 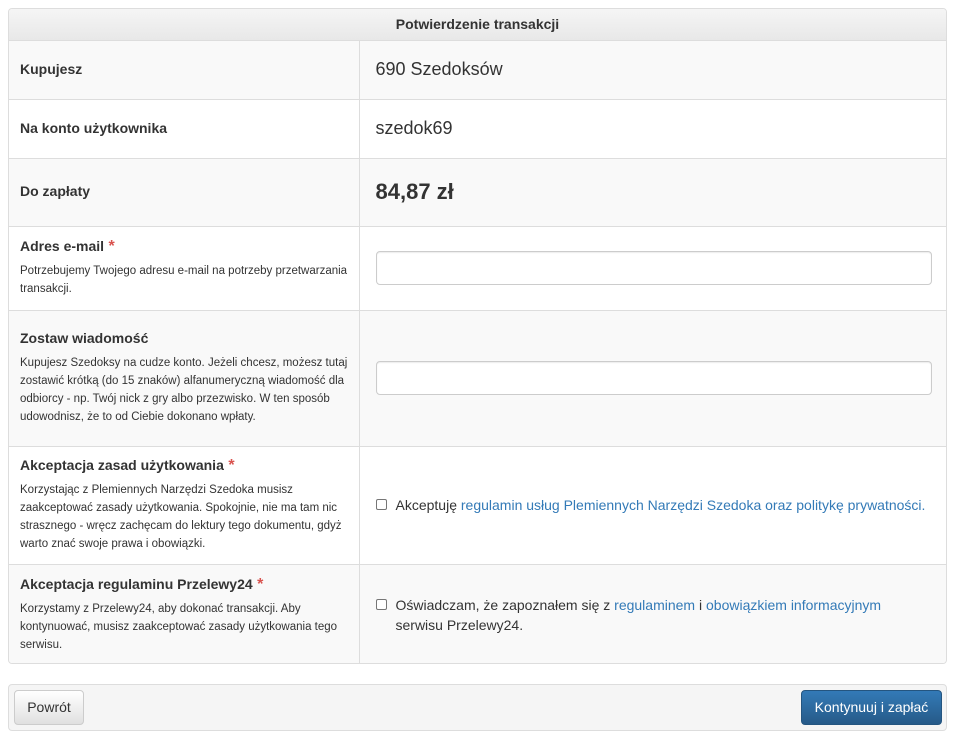 What do you see at coordinates (477, 707) in the screenshot?
I see `form-footer: Powrót Kontynuuj i zapłać` at bounding box center [477, 707].